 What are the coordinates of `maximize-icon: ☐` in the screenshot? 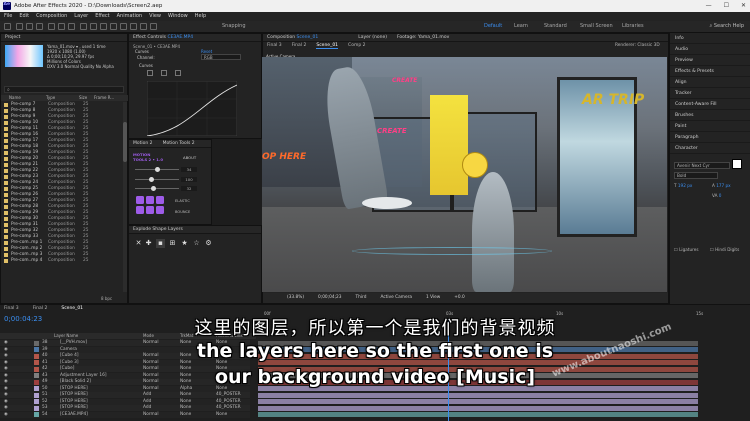 It's located at (726, 6).